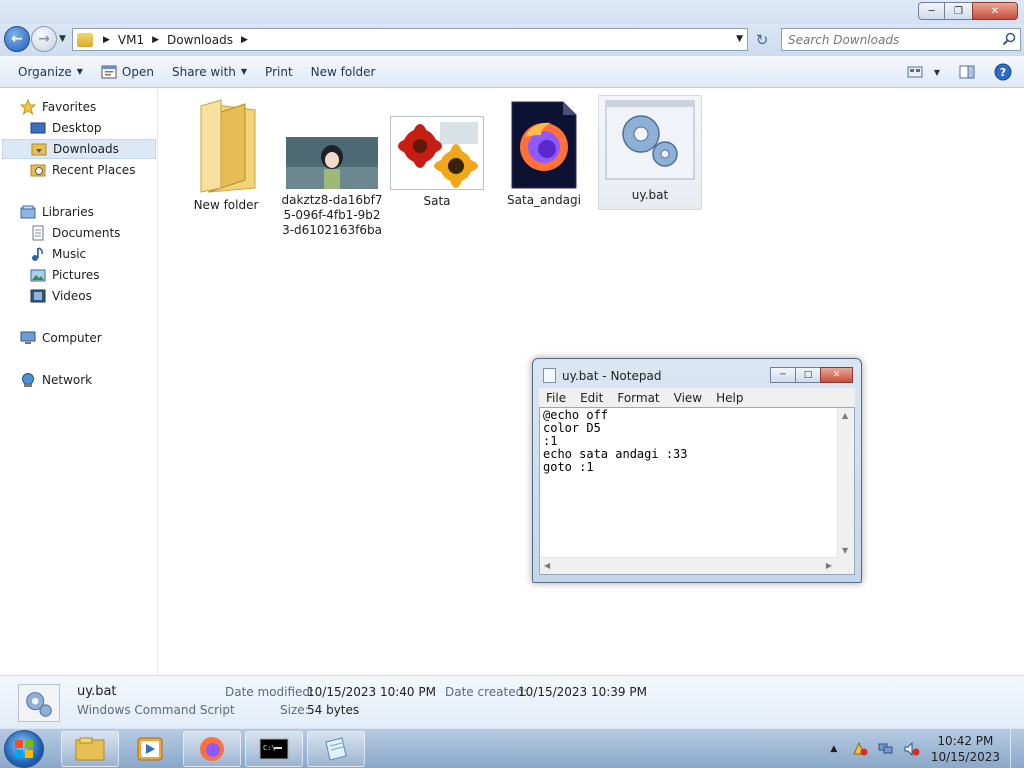 Image resolution: width=1024 pixels, height=768 pixels. I want to click on firefox-document-icon, so click(544, 145).